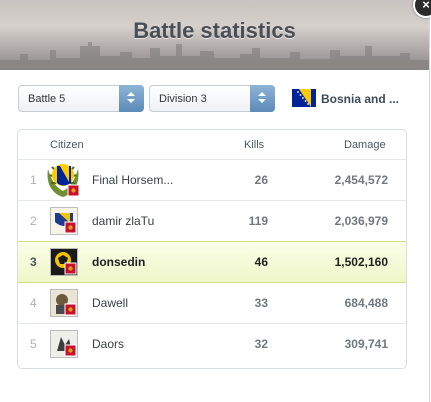 This screenshot has height=402, width=431. What do you see at coordinates (426, 6) in the screenshot?
I see `close-icon: ×` at bounding box center [426, 6].